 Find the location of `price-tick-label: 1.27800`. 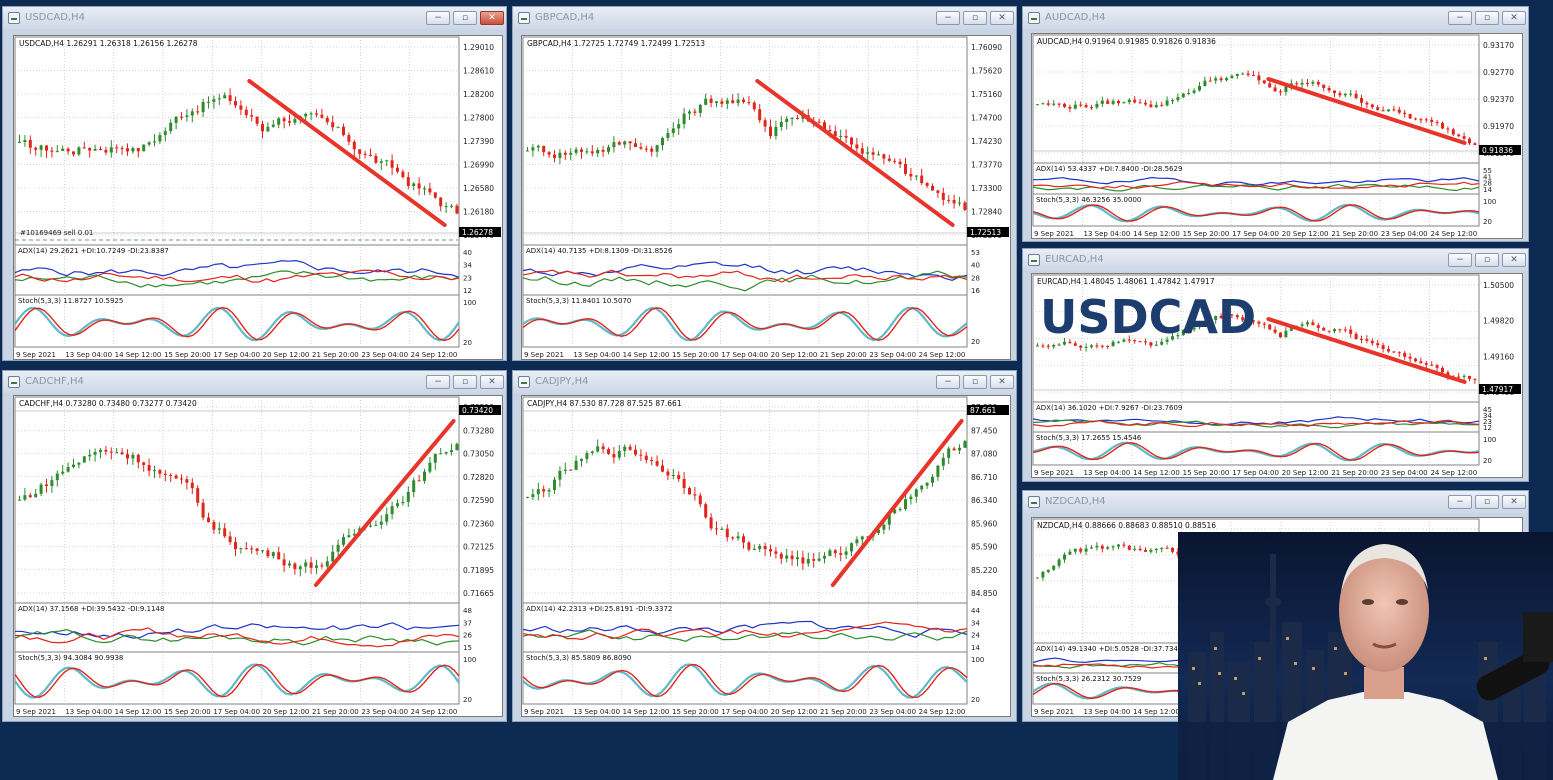

price-tick-label: 1.27800 is located at coordinates (478, 118).